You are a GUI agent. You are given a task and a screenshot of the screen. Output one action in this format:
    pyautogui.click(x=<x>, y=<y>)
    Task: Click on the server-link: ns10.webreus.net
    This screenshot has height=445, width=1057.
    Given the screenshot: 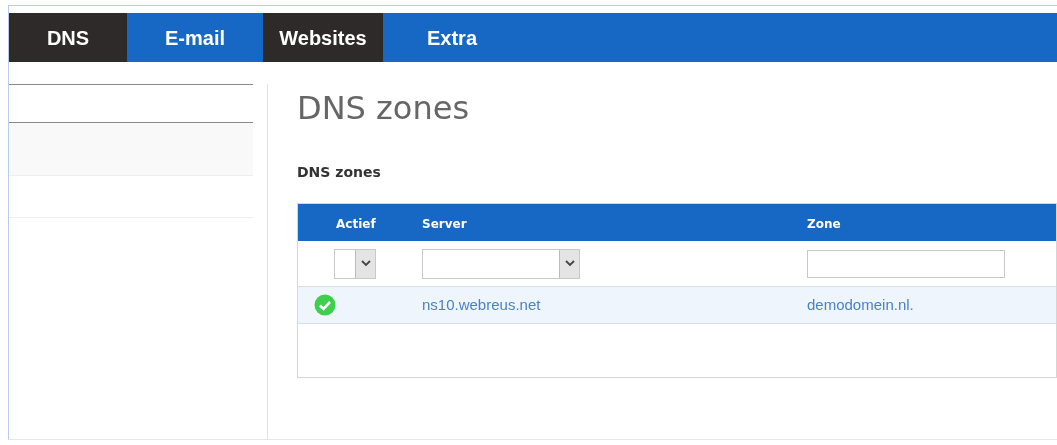 What is the action you would take?
    pyautogui.click(x=481, y=304)
    